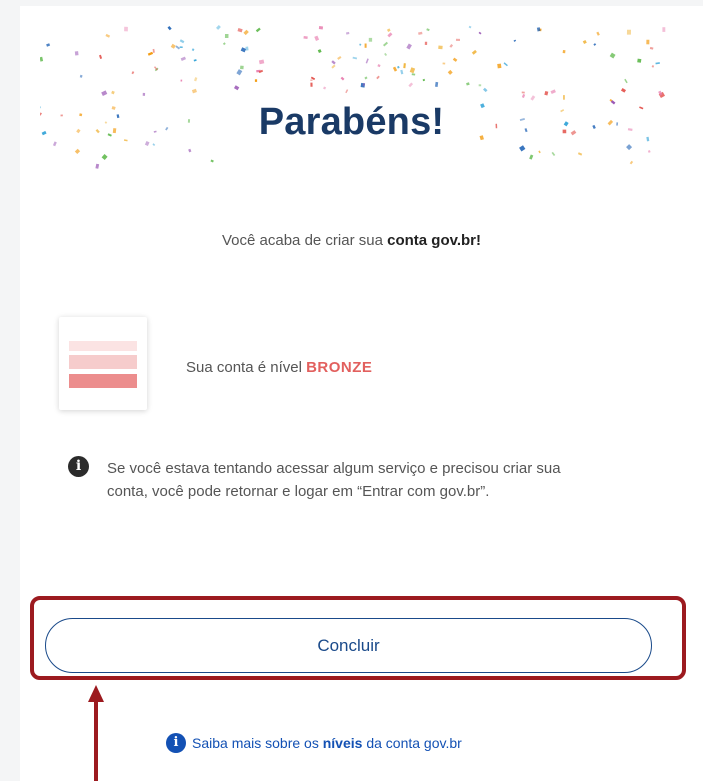 The image size is (703, 781). I want to click on level-name: BRONZE, so click(339, 367).